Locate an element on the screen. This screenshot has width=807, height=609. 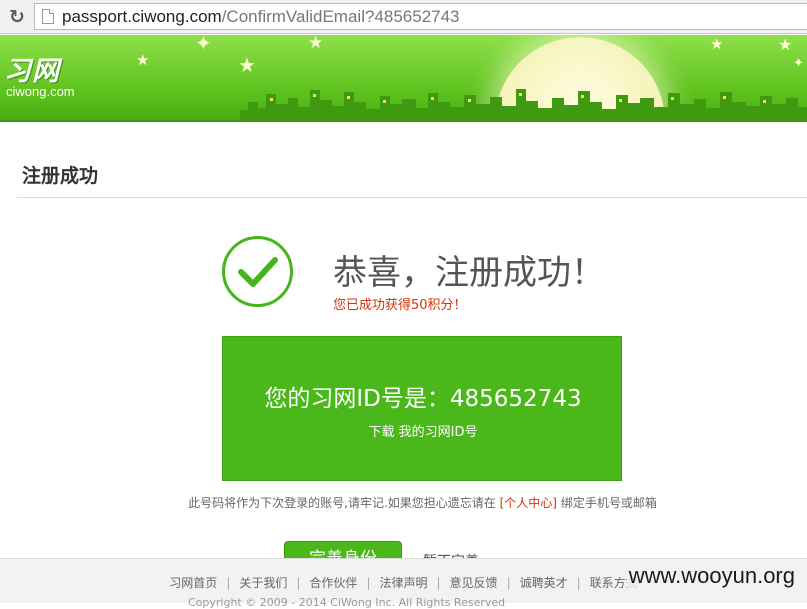
logo-text: 习网 is located at coordinates (32, 71).